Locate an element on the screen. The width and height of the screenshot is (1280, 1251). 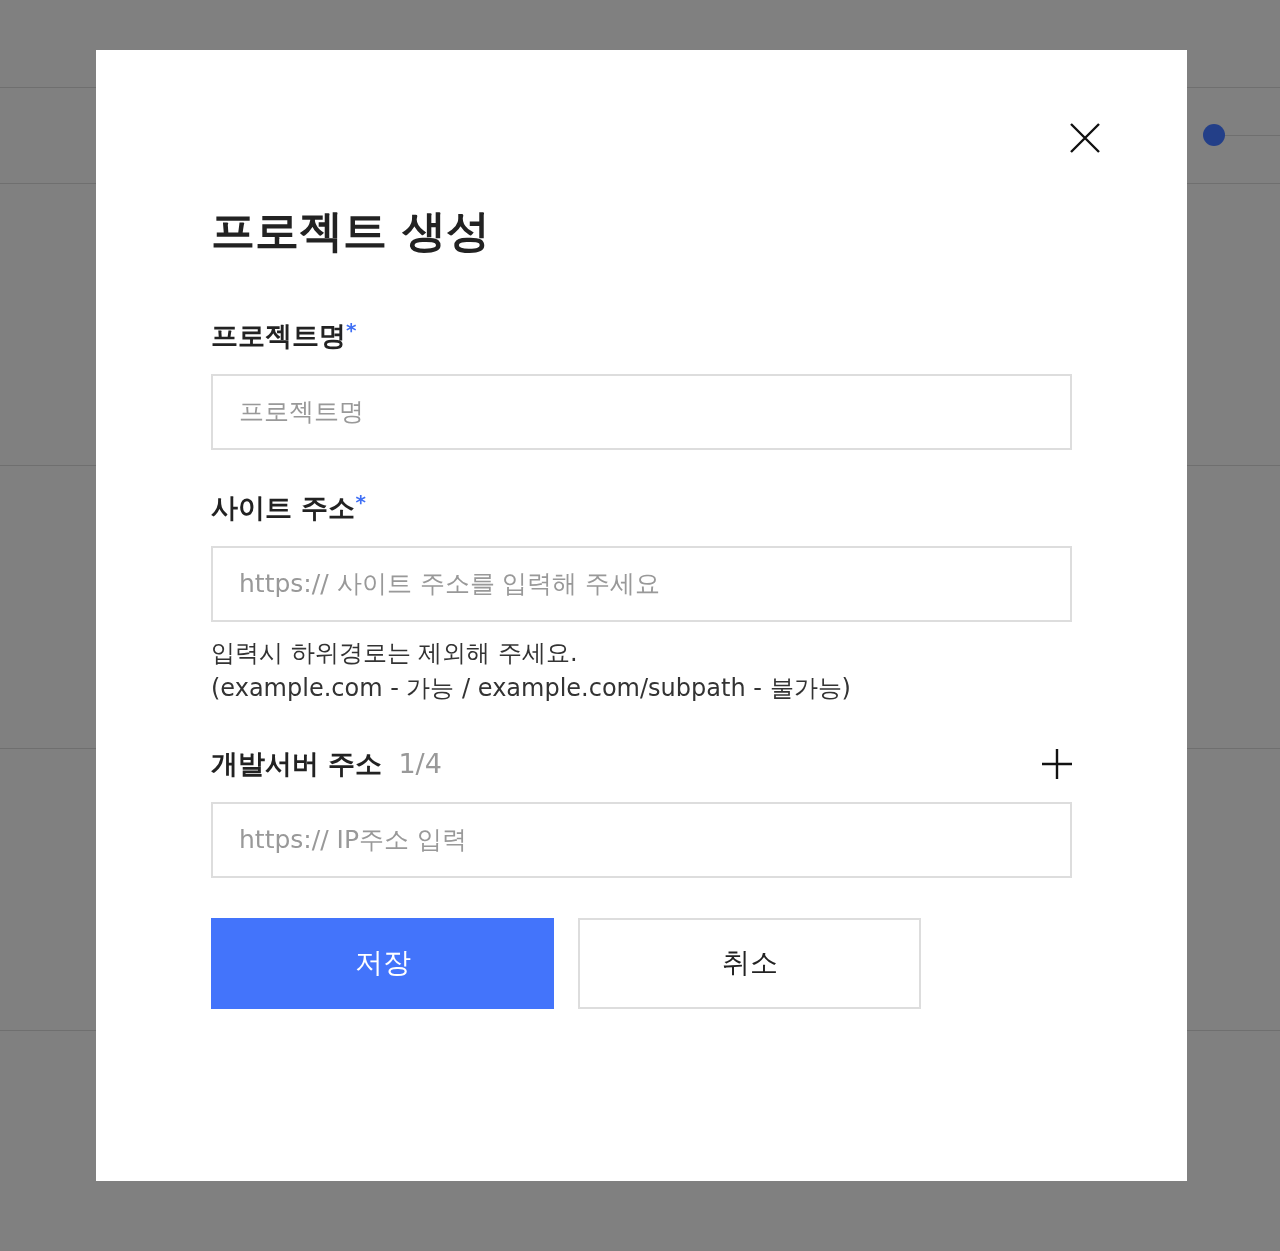
field-label: 프로젝트명* is located at coordinates (284, 335).